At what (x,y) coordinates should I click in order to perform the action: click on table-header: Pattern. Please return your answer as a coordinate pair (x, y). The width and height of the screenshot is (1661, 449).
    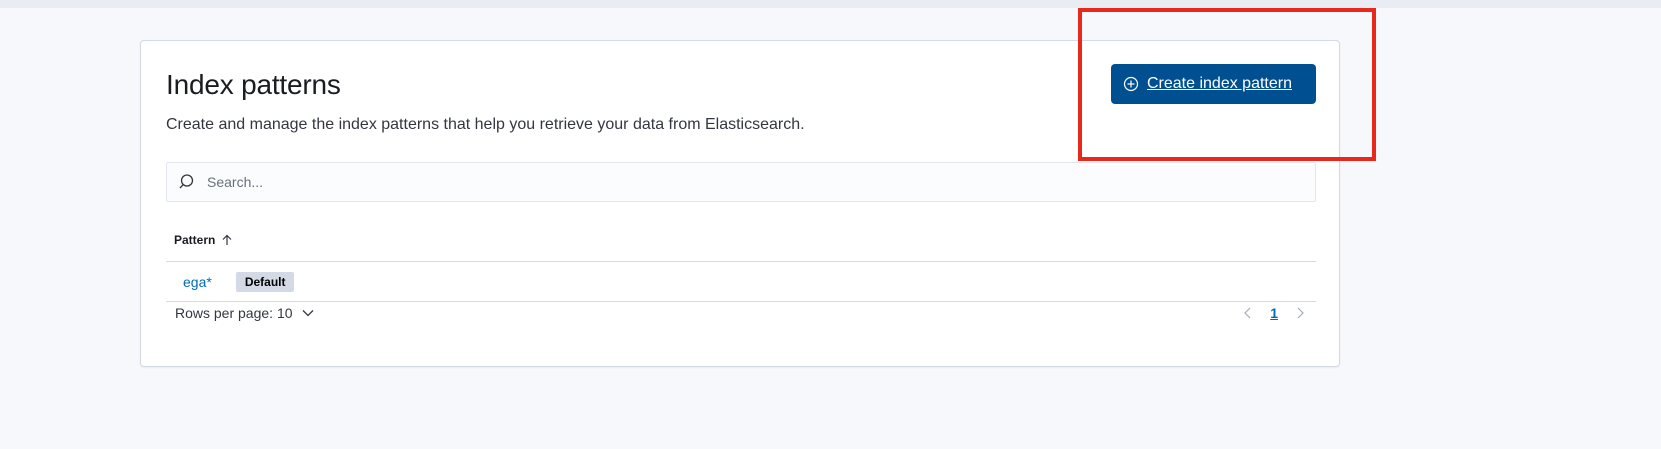
    Looking at the image, I should click on (741, 240).